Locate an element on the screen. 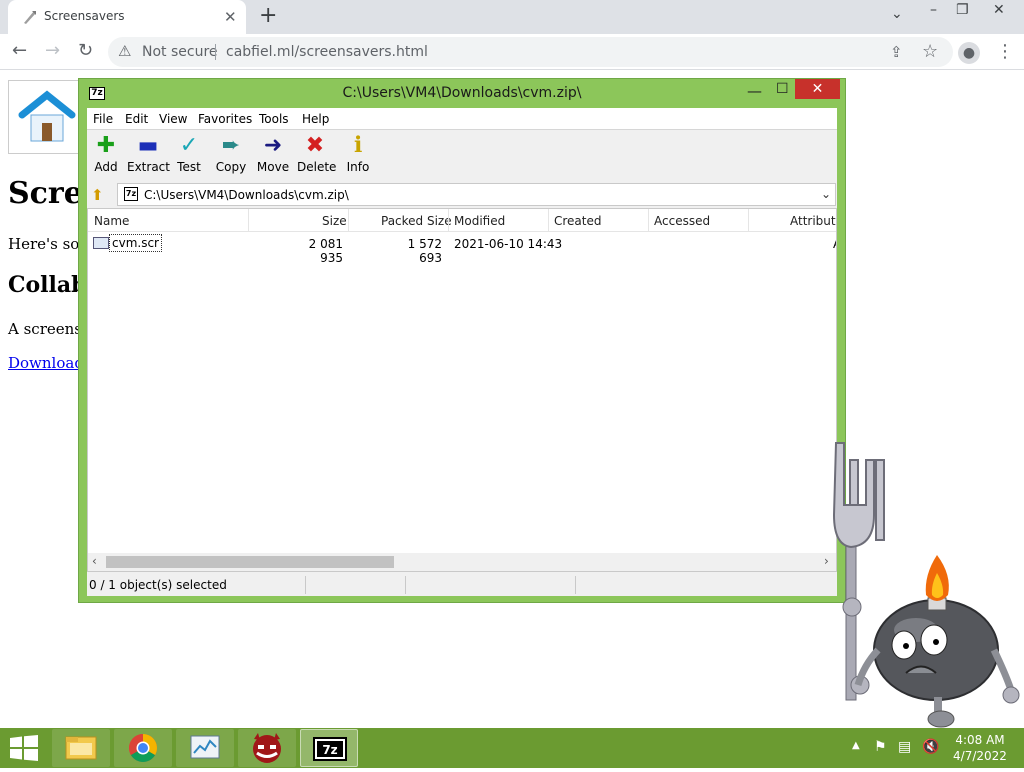 The width and height of the screenshot is (1024, 772). action-center-flag-icon: ⚑ is located at coordinates (880, 747).